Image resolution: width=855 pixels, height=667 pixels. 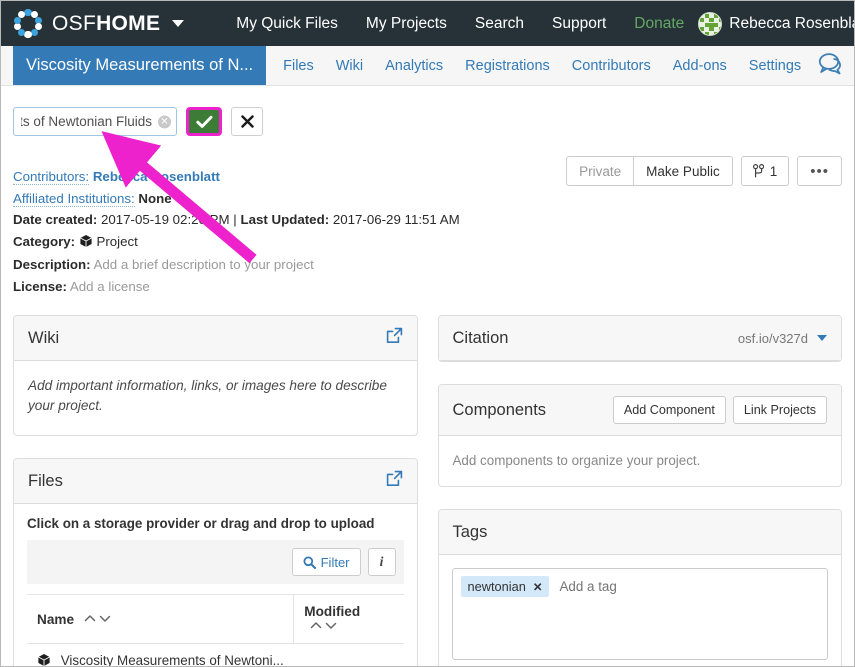 I want to click on add-tag-input, so click(x=688, y=585).